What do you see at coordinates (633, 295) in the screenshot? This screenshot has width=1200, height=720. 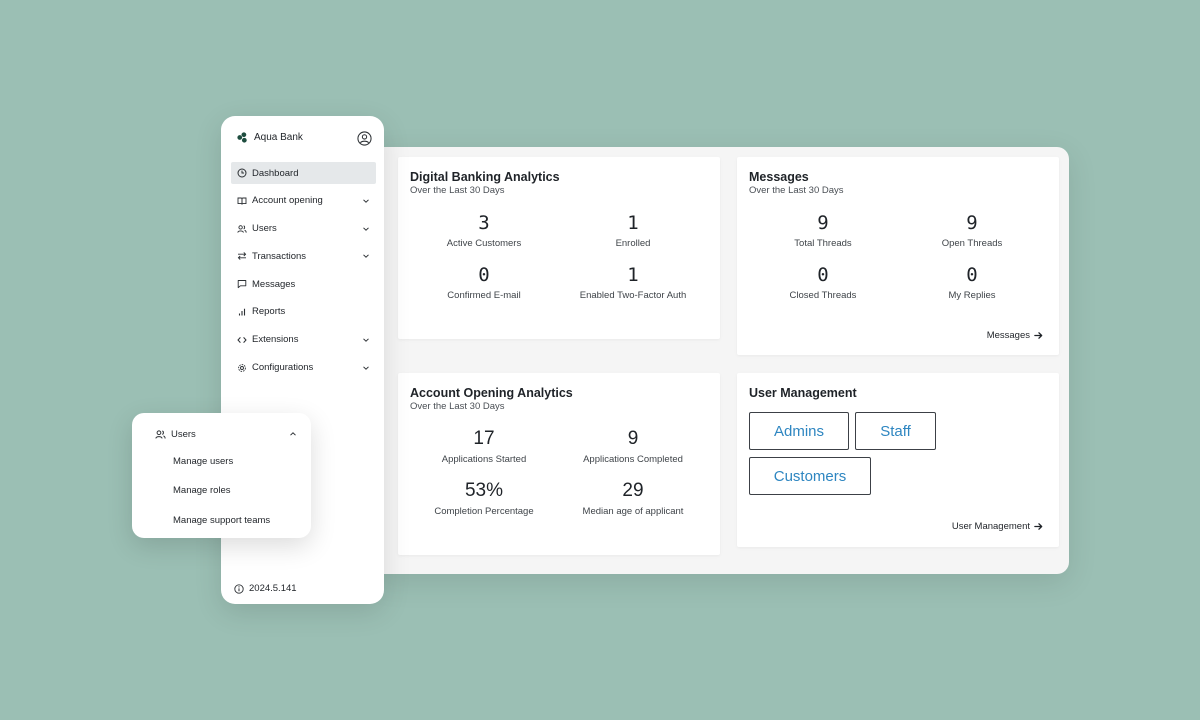 I see `stat-label: Enabled Two-Factor Auth` at bounding box center [633, 295].